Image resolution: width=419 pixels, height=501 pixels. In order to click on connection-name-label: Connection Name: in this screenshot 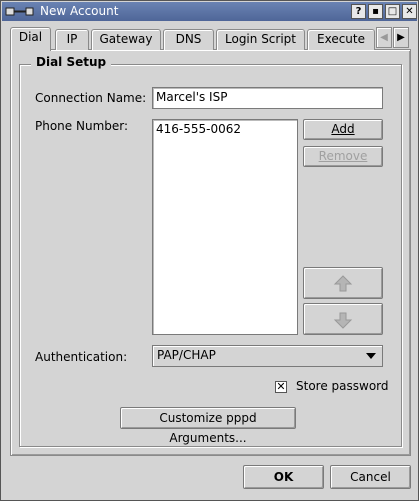, I will do `click(91, 98)`.